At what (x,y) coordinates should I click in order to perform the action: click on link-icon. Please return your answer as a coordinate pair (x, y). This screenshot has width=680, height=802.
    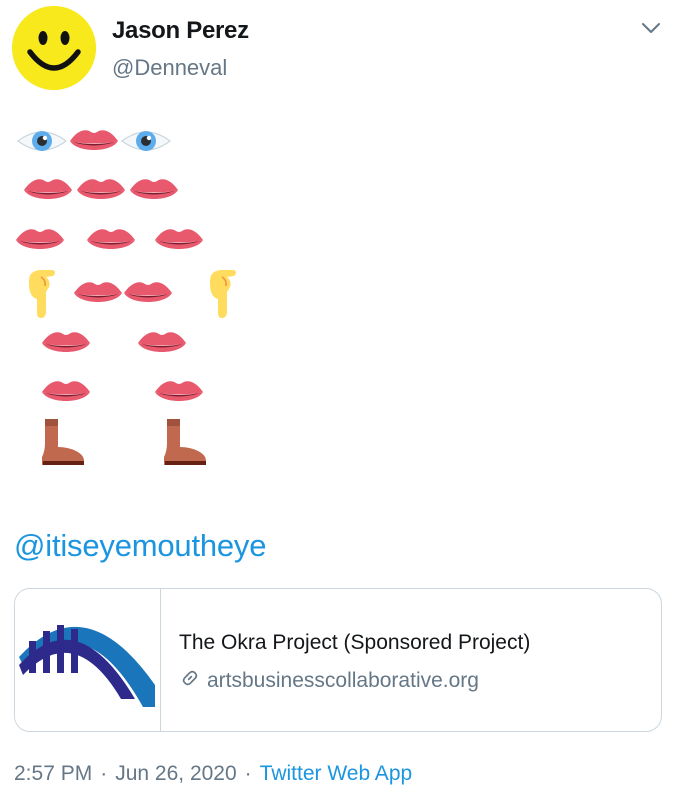
    Looking at the image, I should click on (190, 681).